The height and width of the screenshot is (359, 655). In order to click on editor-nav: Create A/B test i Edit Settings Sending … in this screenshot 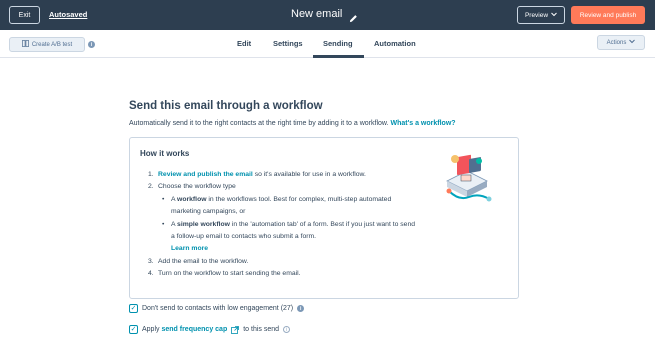, I will do `click(327, 44)`.